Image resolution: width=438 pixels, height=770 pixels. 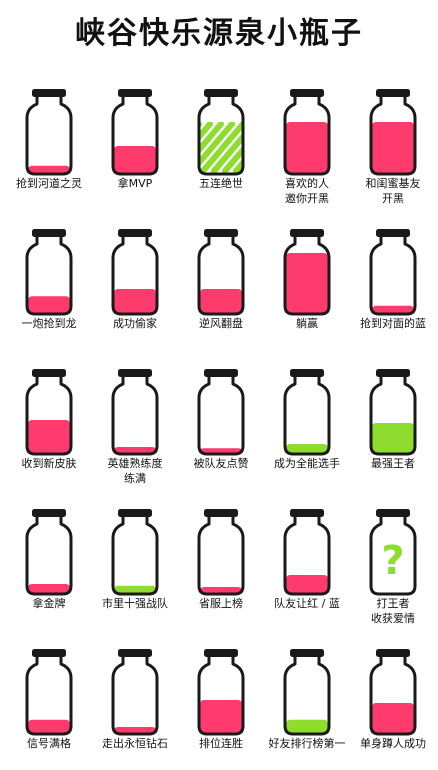 I want to click on page-title: 峡谷快乐源泉小瓶子, so click(x=219, y=33).